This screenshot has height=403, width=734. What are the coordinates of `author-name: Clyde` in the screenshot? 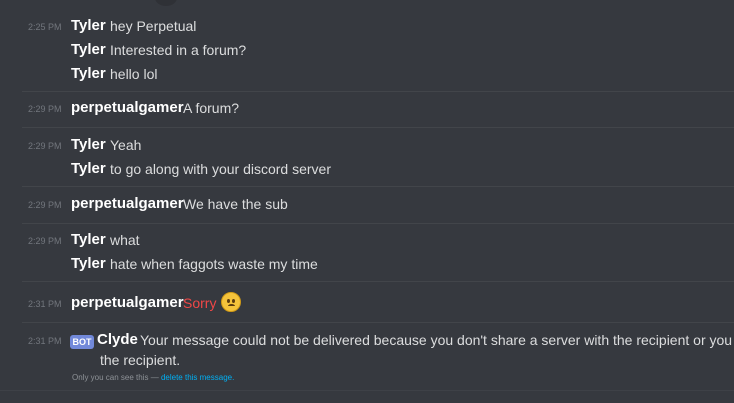 It's located at (117, 339).